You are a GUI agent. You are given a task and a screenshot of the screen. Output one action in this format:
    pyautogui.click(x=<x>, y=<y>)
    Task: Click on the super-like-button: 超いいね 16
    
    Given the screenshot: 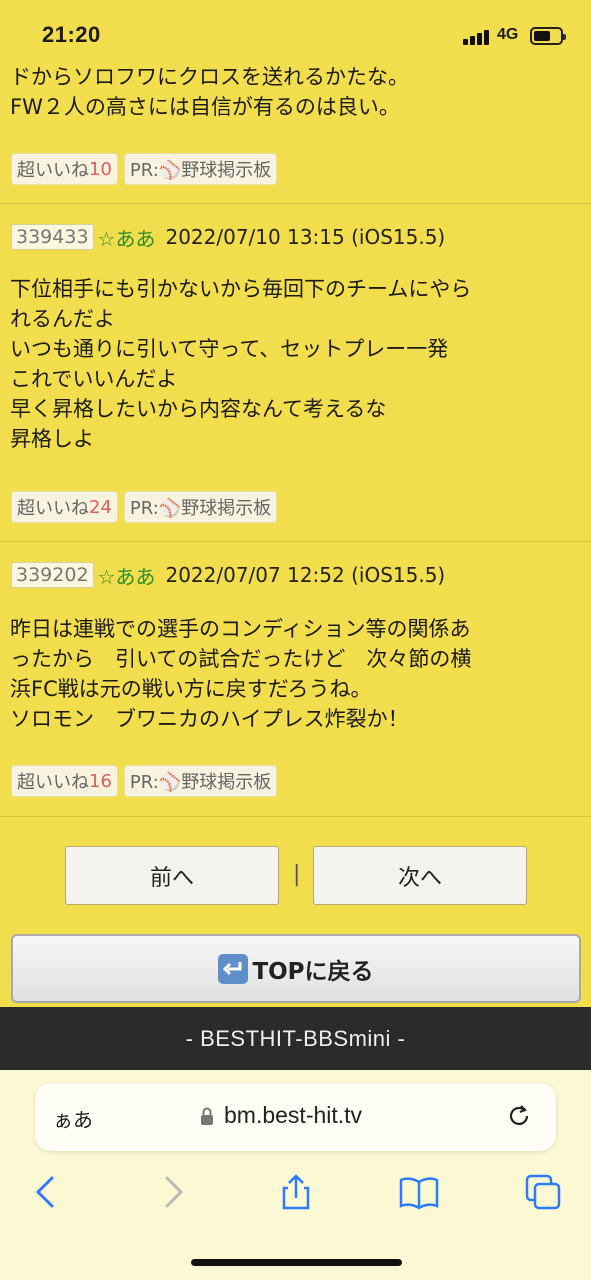 What is the action you would take?
    pyautogui.click(x=64, y=781)
    